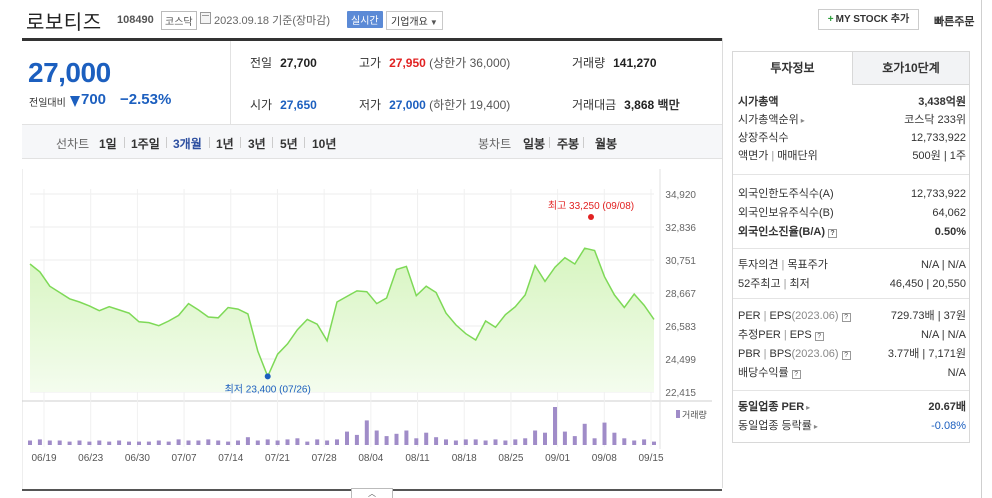 Image resolution: width=992 pixels, height=498 pixels. What do you see at coordinates (64, 23) in the screenshot?
I see `stock-name: 로보티즈` at bounding box center [64, 23].